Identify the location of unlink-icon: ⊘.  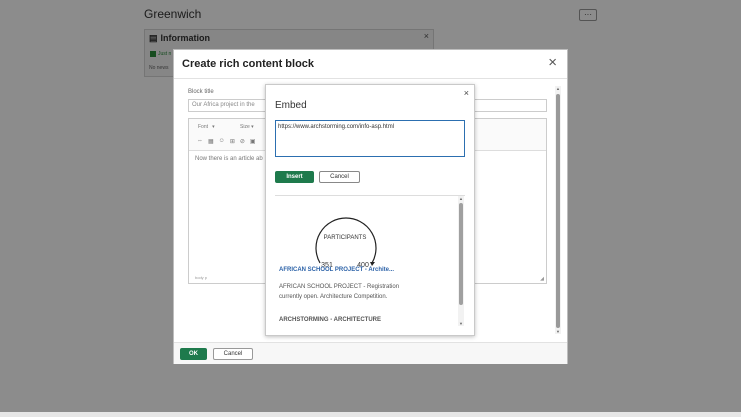
(242, 141).